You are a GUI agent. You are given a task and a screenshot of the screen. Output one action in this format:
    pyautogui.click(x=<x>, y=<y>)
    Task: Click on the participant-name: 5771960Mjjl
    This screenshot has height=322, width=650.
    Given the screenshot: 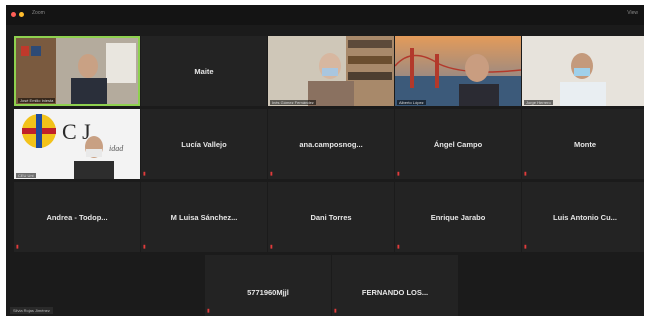 What is the action you would take?
    pyautogui.click(x=268, y=292)
    